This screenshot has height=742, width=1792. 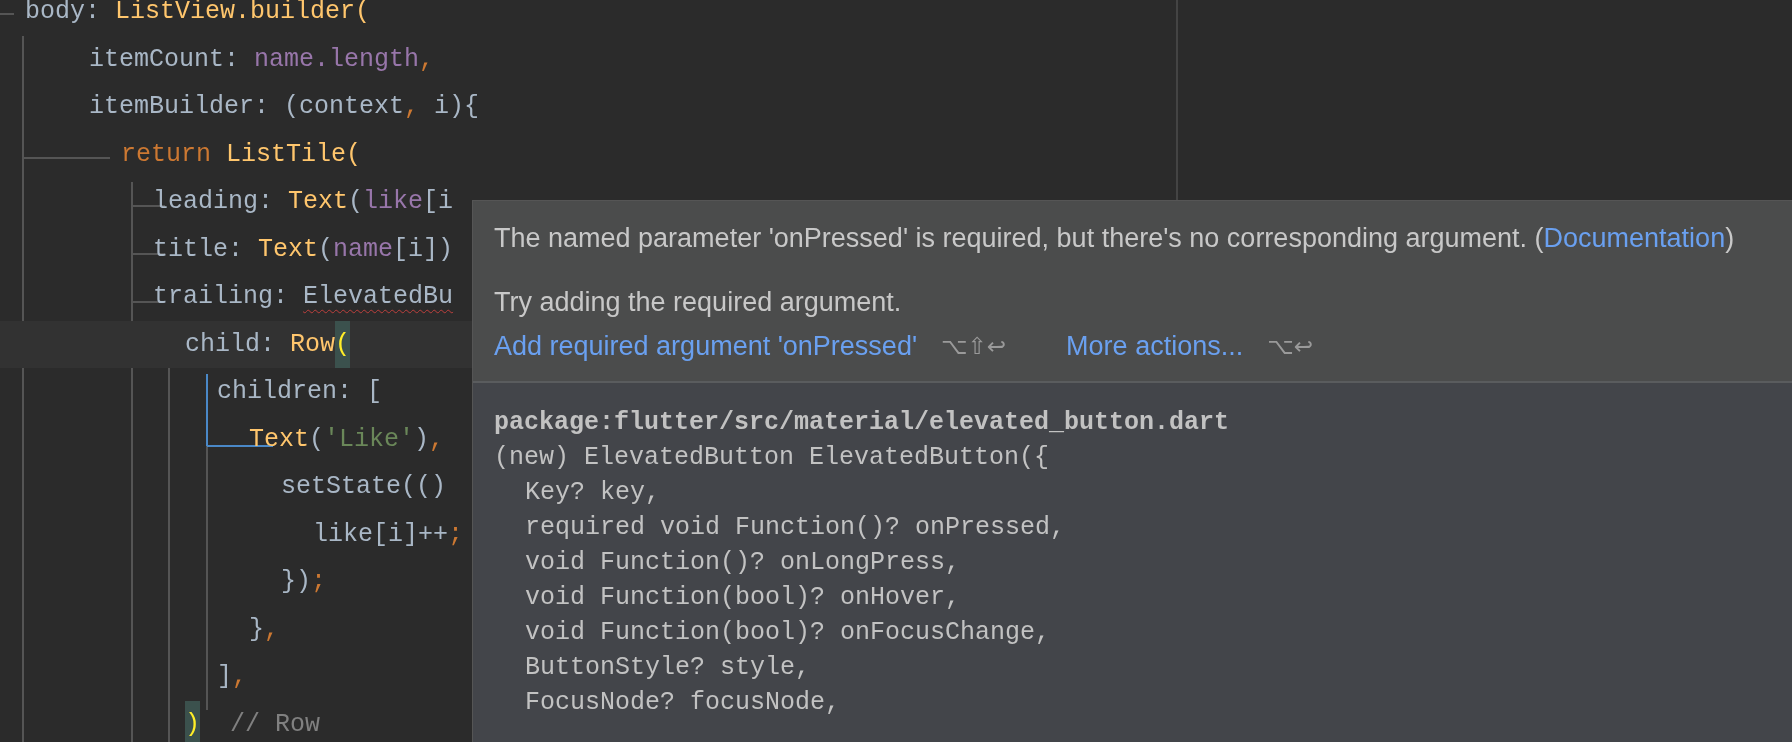 I want to click on doc-parameter: void Function()? onLongPress,, so click(x=743, y=563).